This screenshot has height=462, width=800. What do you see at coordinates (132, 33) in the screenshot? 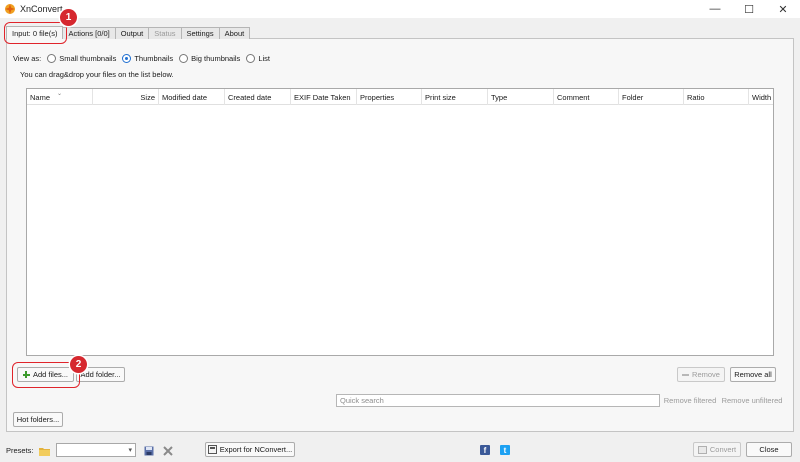
I see `tab-output: Output` at bounding box center [132, 33].